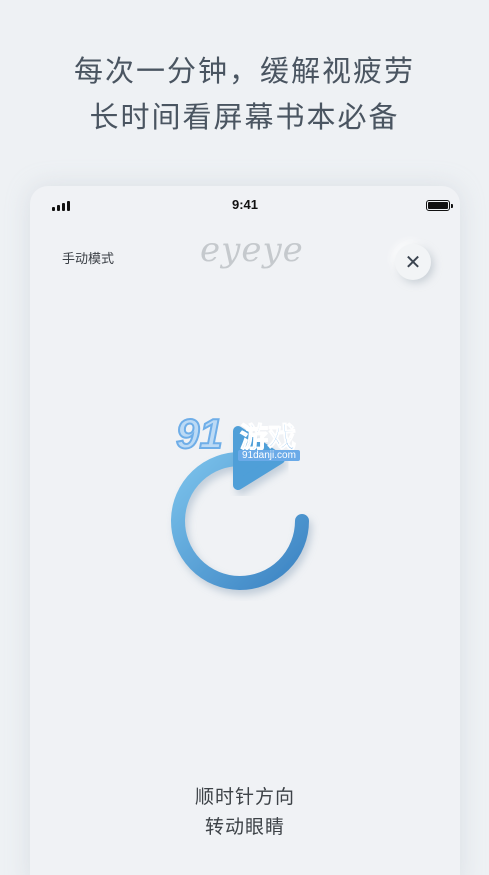 The image size is (489, 875). I want to click on close-button: ✕, so click(413, 262).